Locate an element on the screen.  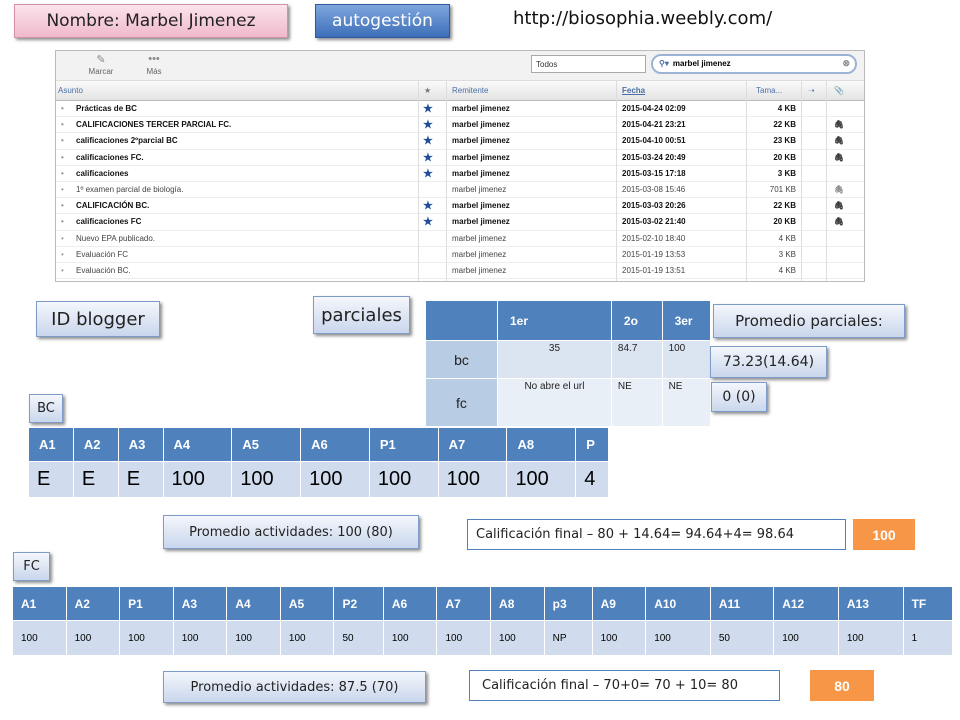
mail-subject: Evaluación FC is located at coordinates (102, 254).